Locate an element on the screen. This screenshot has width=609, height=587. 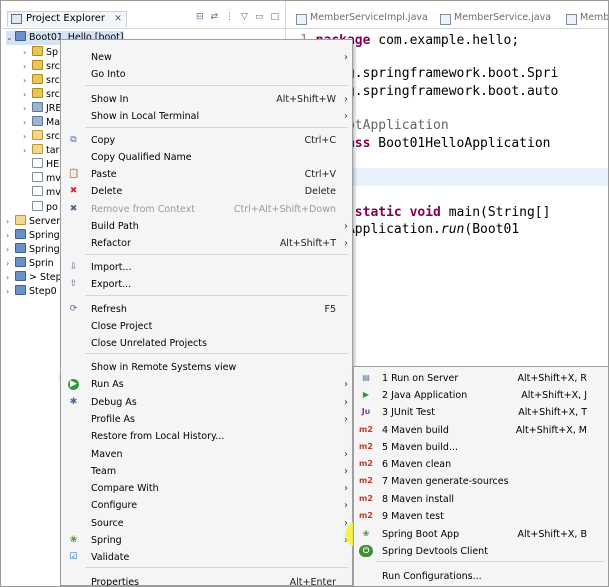
menu-item-copy-qualified-name: Copy Qualified Name is located at coordinates (206, 157).